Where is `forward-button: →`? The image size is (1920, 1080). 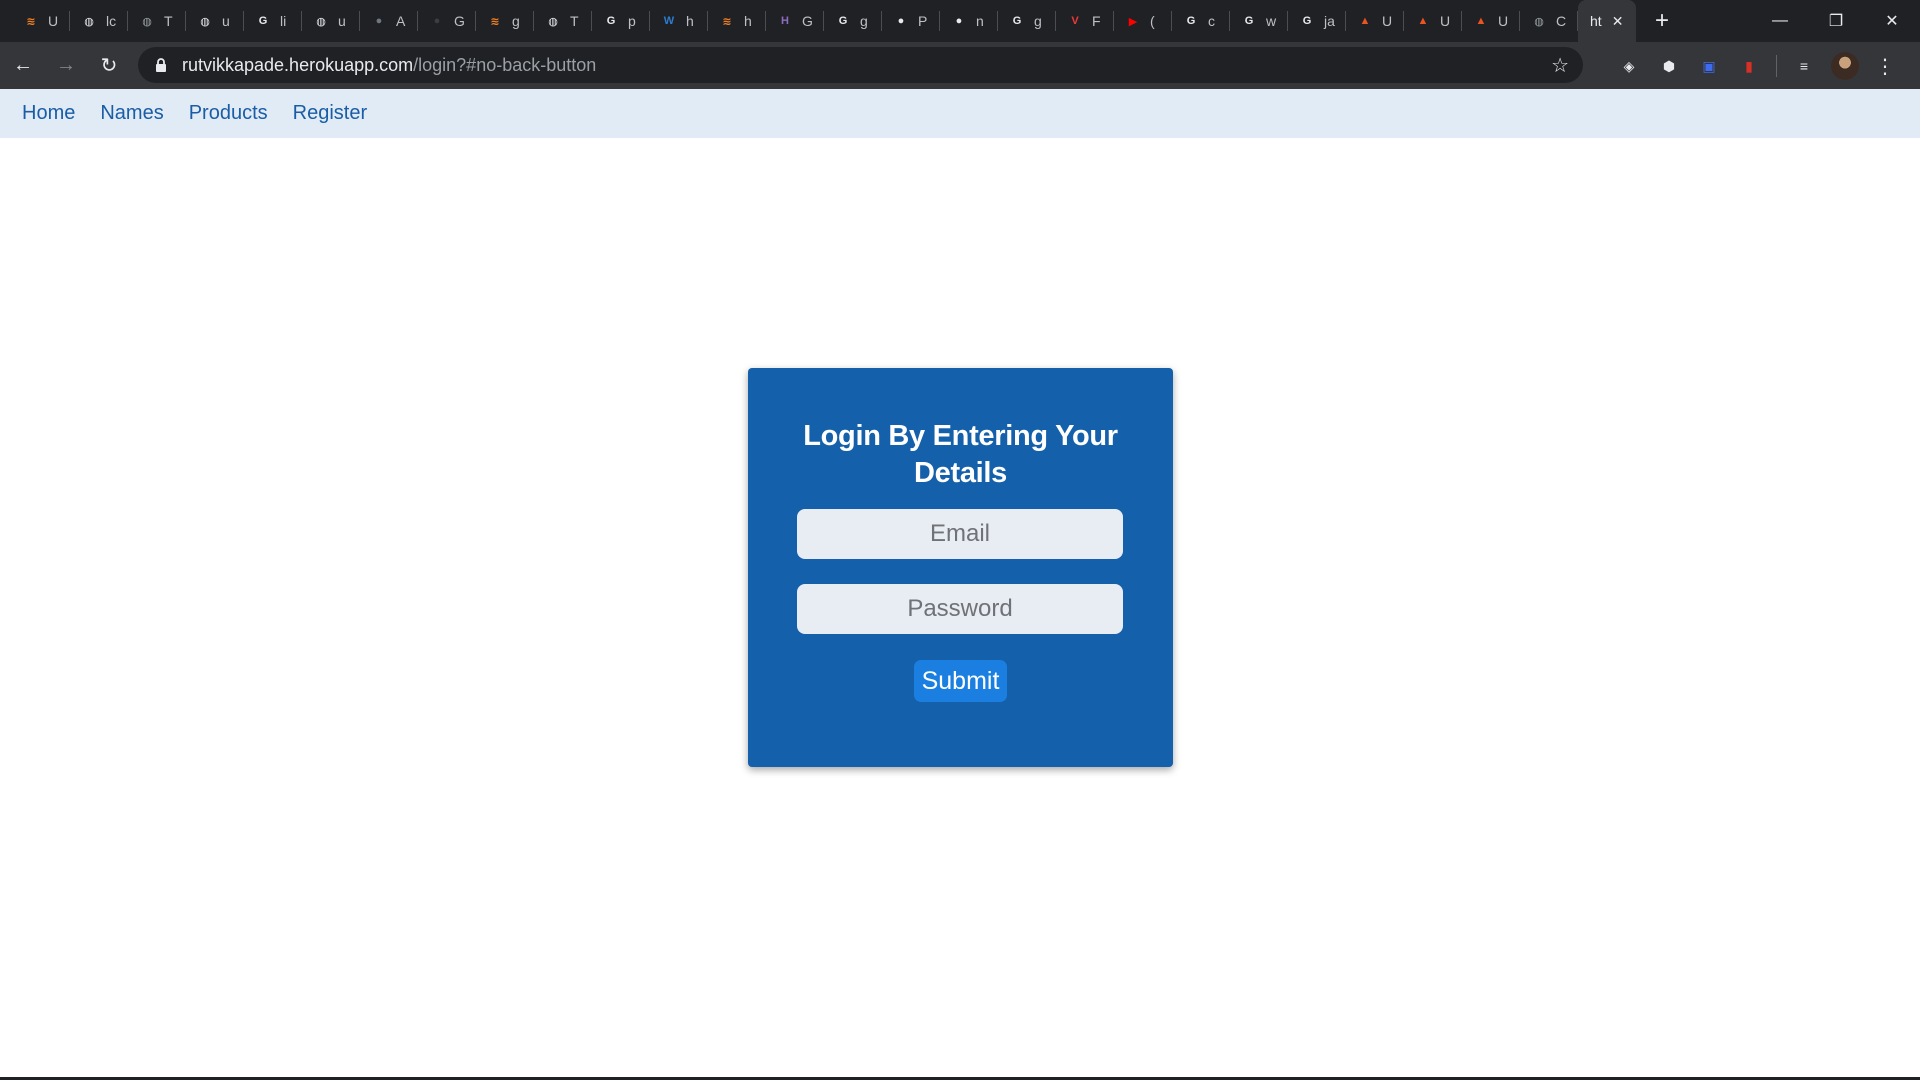
forward-button: → is located at coordinates (66, 66).